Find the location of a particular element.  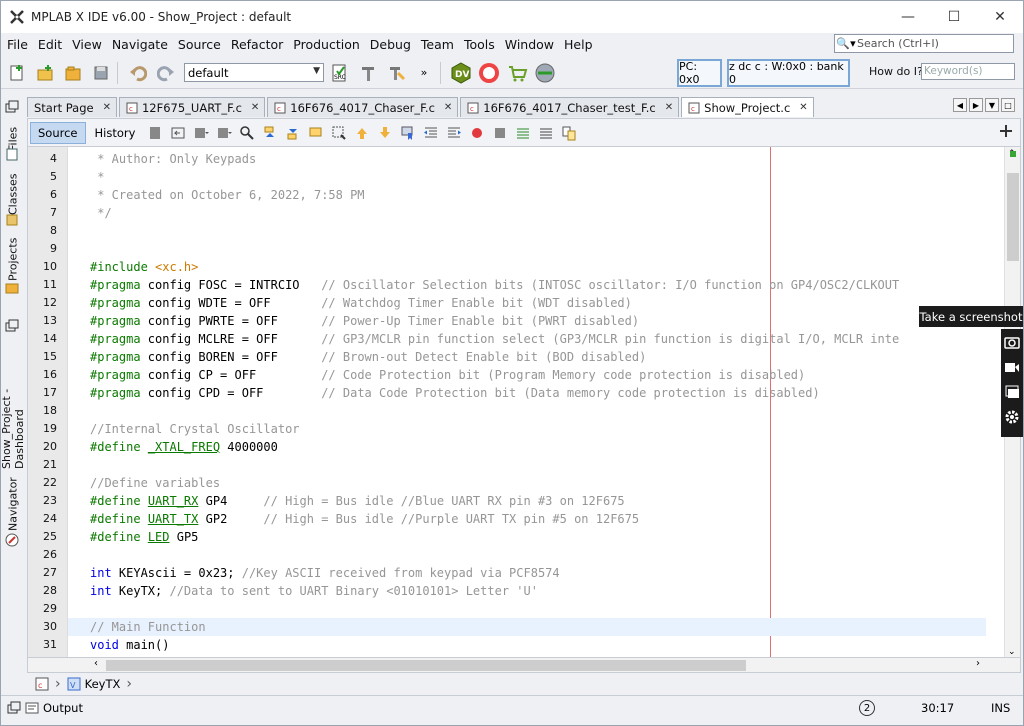

uncomment-icon is located at coordinates (546, 133).